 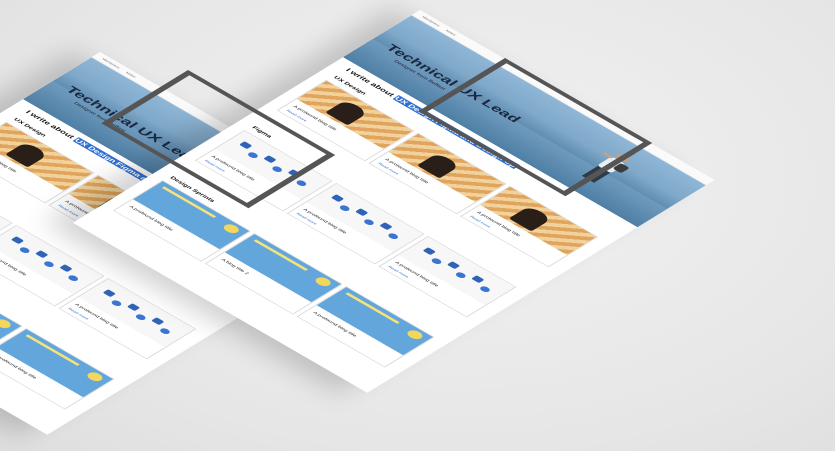 I want to click on blog-card: A profound blog title, so click(x=57, y=369).